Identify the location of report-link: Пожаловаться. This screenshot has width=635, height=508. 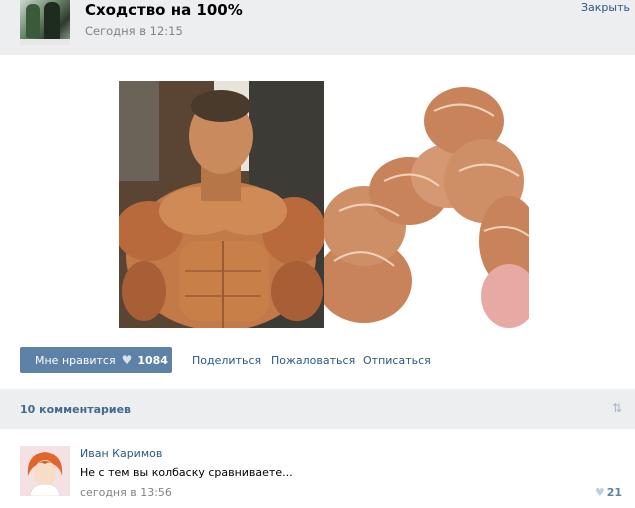
(313, 360).